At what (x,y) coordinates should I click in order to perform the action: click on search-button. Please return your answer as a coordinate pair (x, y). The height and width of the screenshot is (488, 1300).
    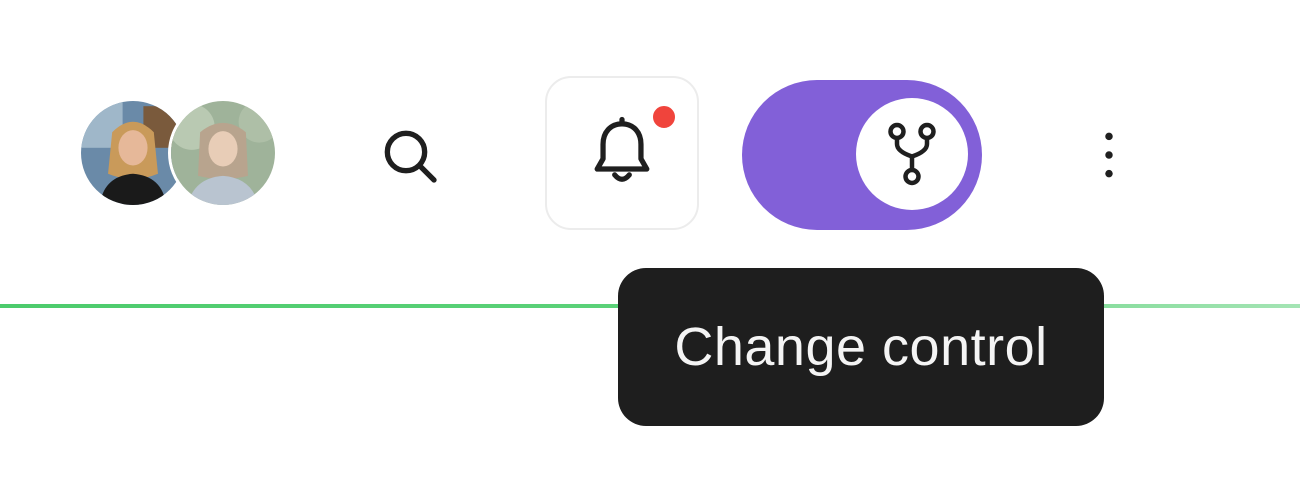
    Looking at the image, I should click on (410, 156).